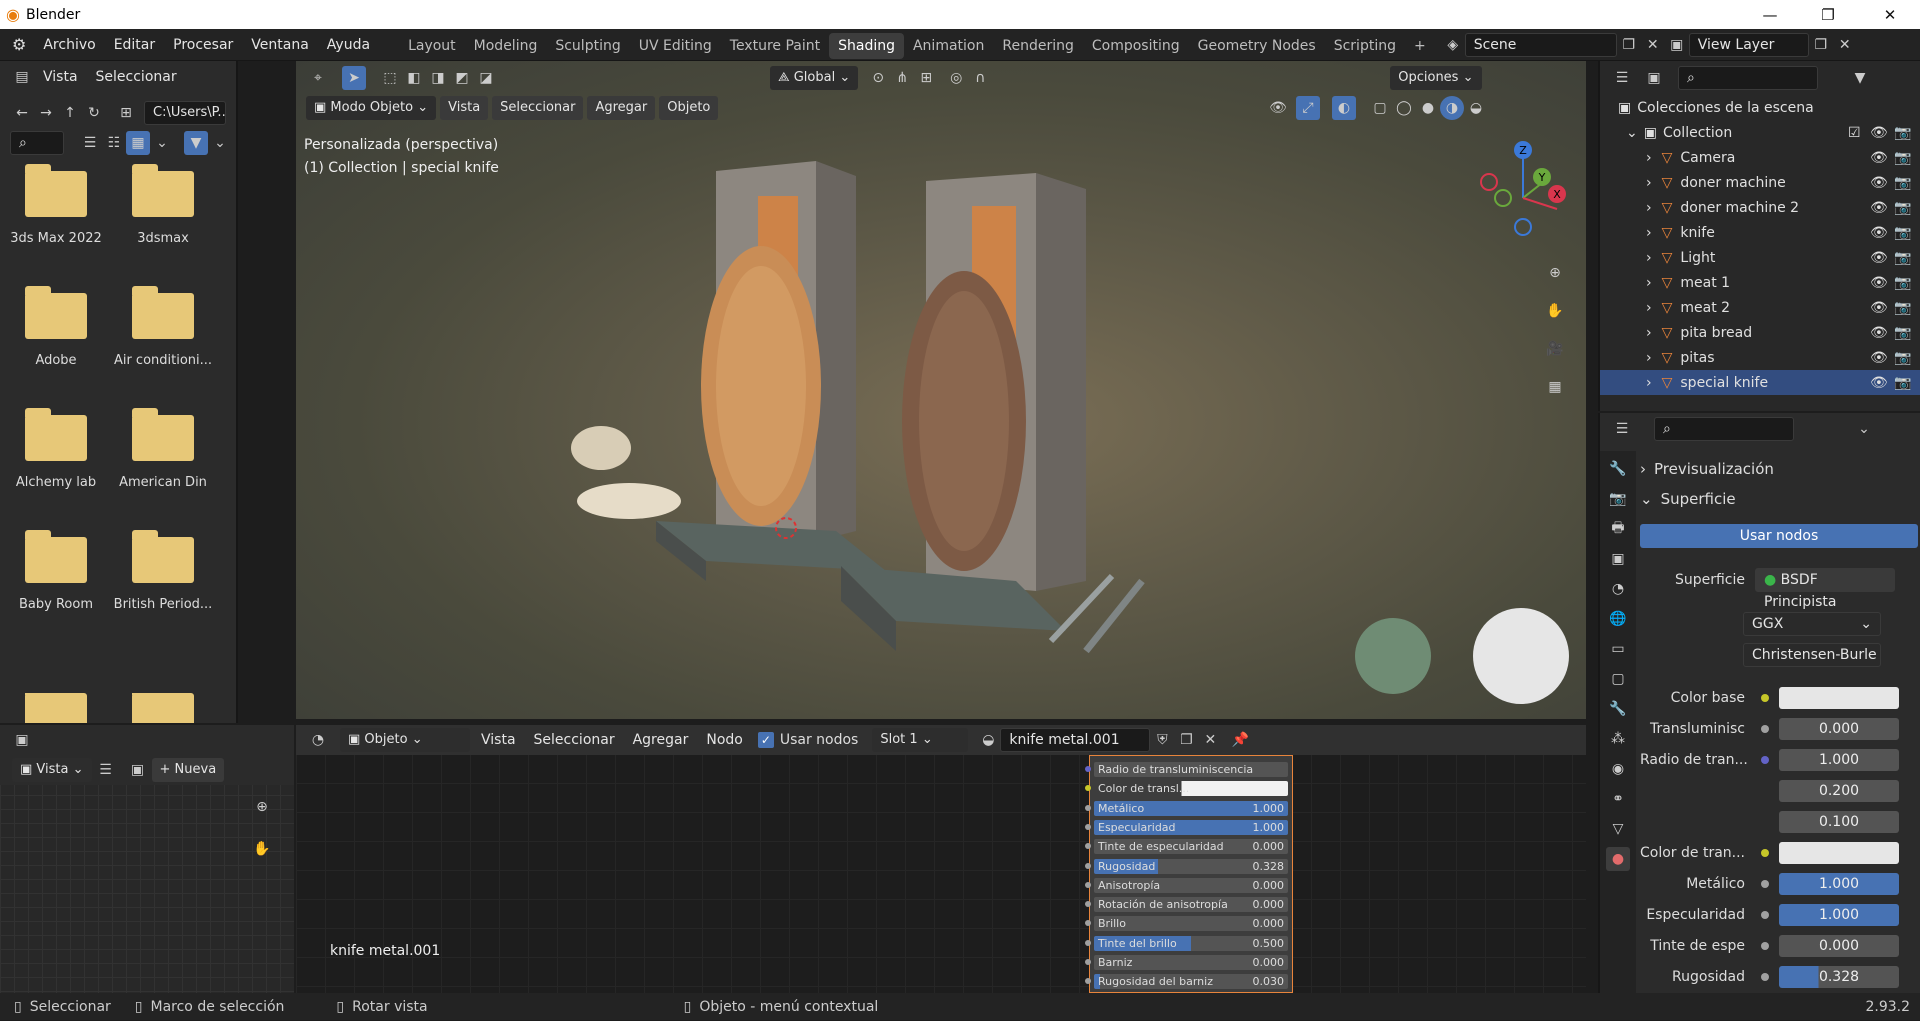 The width and height of the screenshot is (1920, 1021). Describe the element at coordinates (506, 46) in the screenshot. I see `tab-modeling: Modeling` at that location.